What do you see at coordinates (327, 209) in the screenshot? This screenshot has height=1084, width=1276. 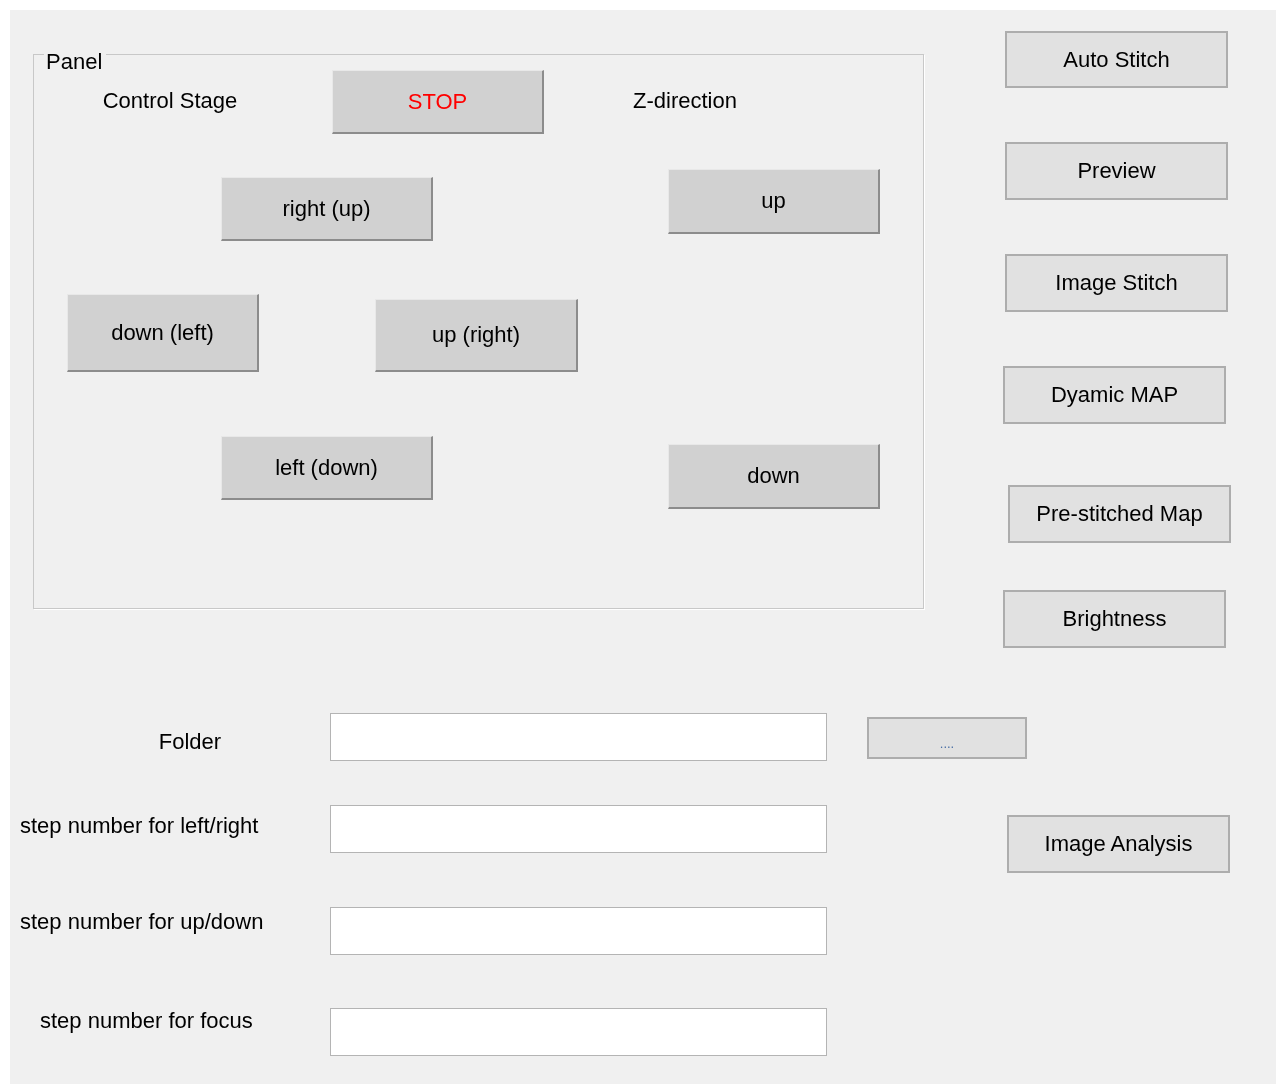 I see `move-button: right (up)` at bounding box center [327, 209].